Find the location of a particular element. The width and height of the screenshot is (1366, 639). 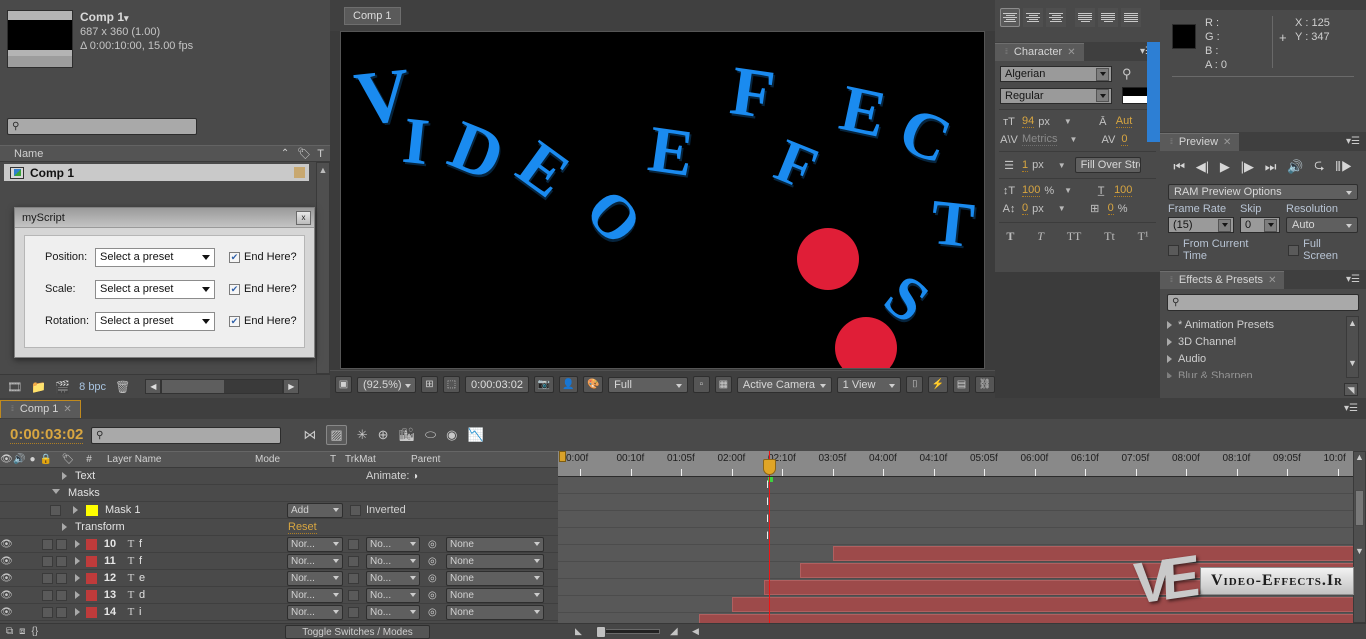

tracking-value: 0 is located at coordinates (1124, 139).